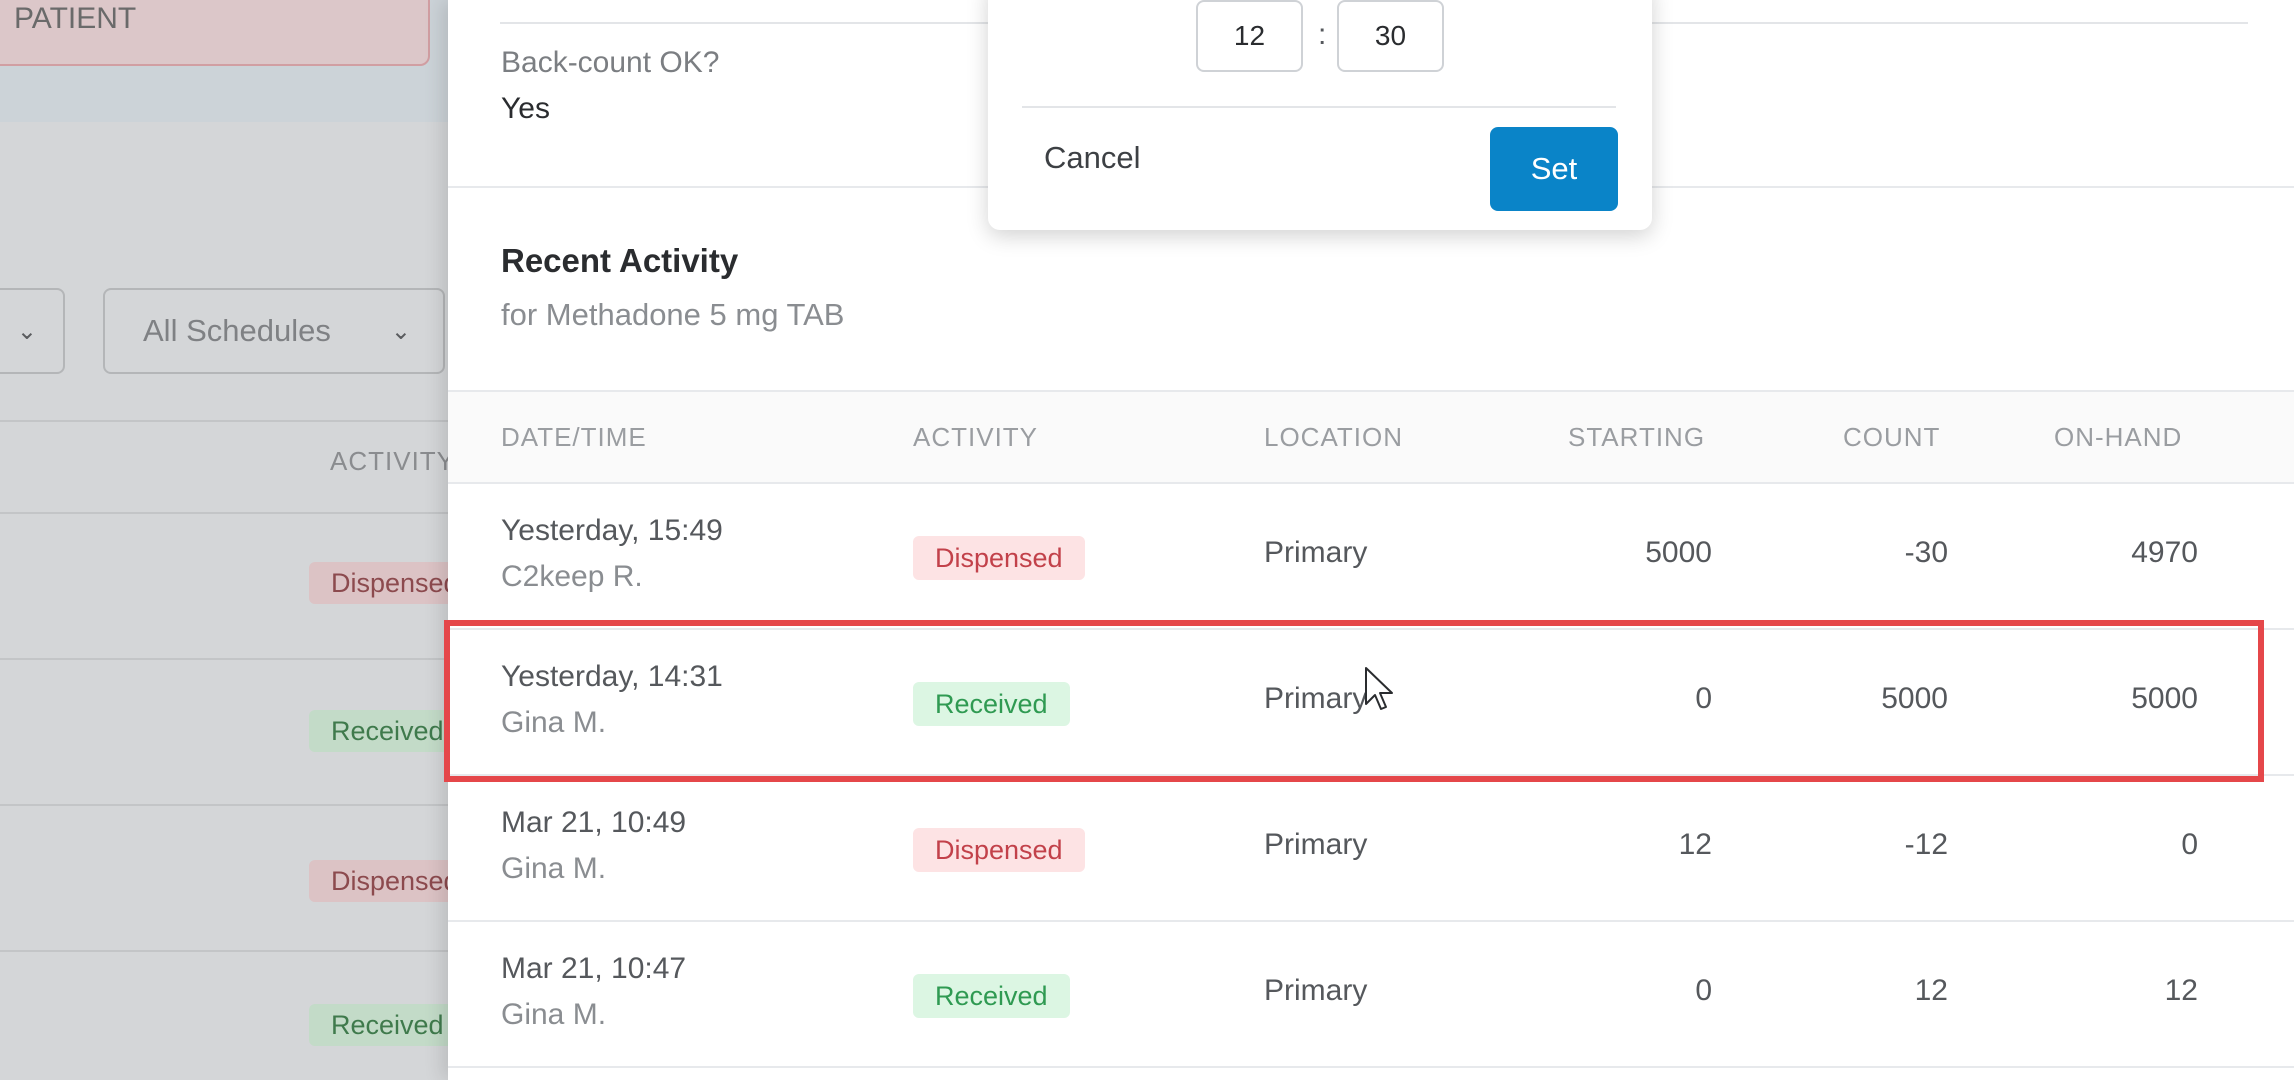  What do you see at coordinates (2118, 437) in the screenshot?
I see `column-header-onhand: ON-HAND` at bounding box center [2118, 437].